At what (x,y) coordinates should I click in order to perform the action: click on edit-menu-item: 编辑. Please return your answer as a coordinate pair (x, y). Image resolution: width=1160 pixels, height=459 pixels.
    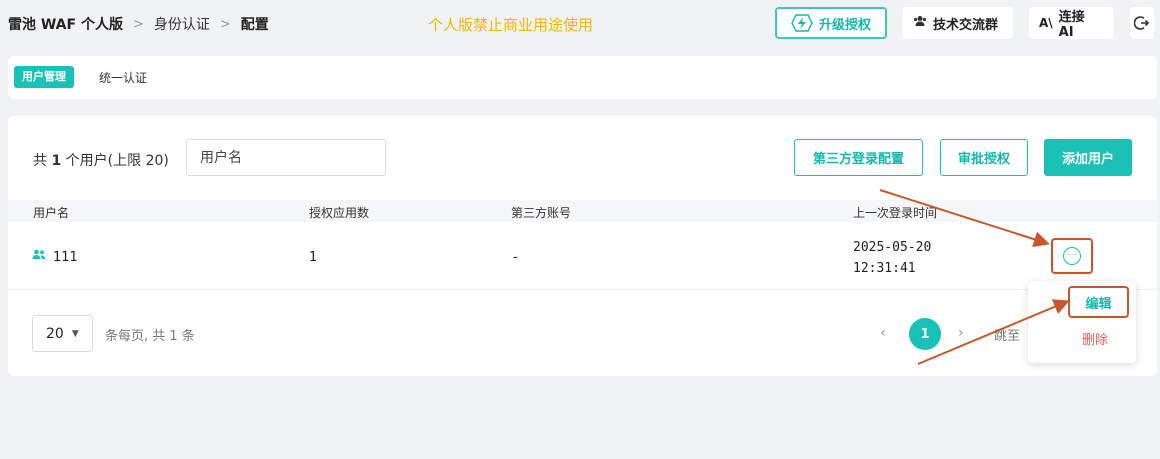
    Looking at the image, I should click on (1098, 302).